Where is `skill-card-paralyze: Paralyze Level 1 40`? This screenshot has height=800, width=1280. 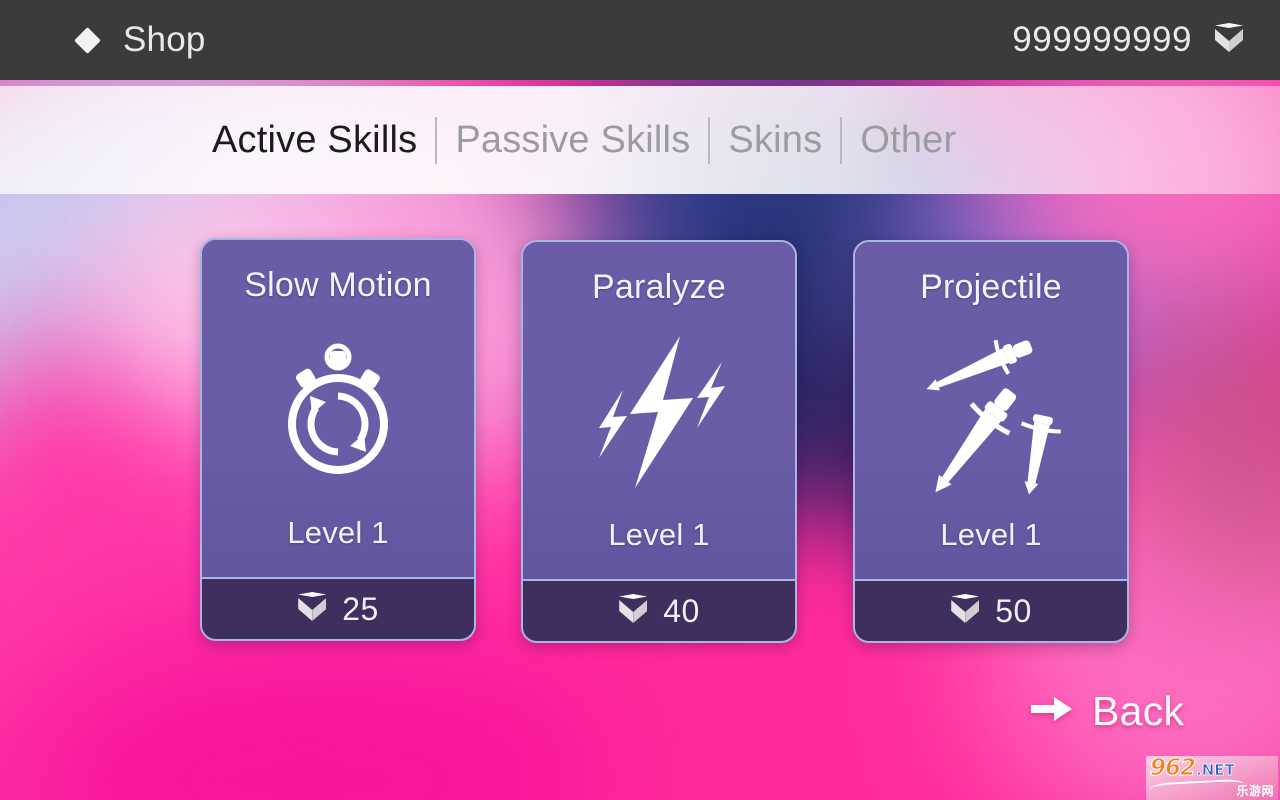 skill-card-paralyze: Paralyze Level 1 40 is located at coordinates (659, 441).